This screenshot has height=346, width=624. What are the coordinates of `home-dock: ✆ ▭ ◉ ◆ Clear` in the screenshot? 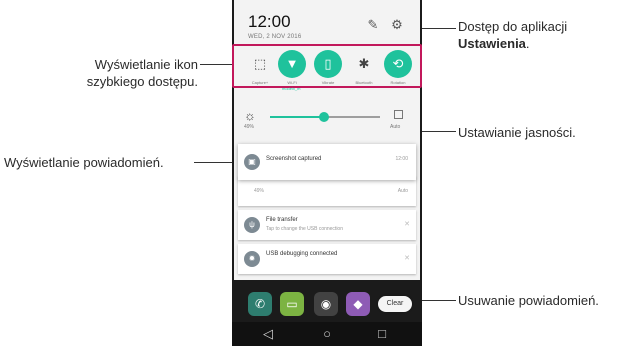 It's located at (327, 303).